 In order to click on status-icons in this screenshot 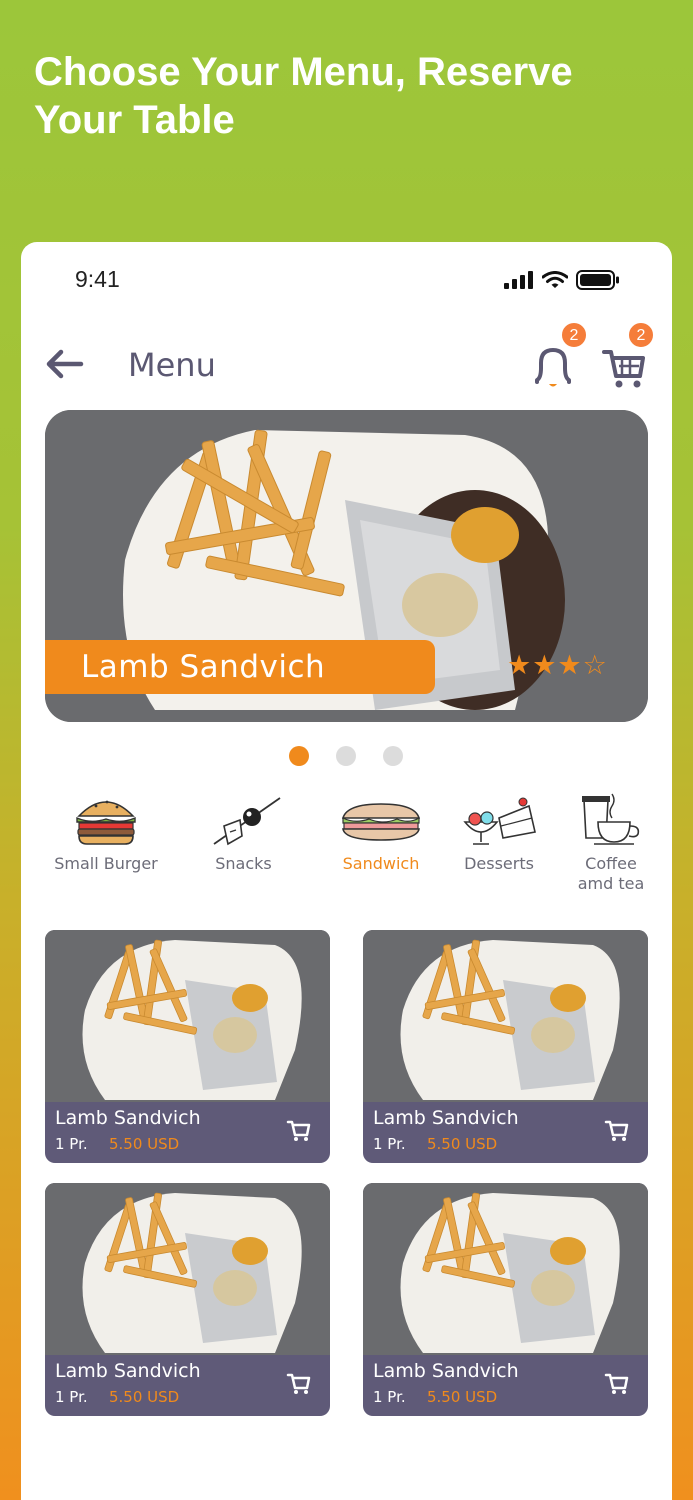, I will do `click(562, 280)`.